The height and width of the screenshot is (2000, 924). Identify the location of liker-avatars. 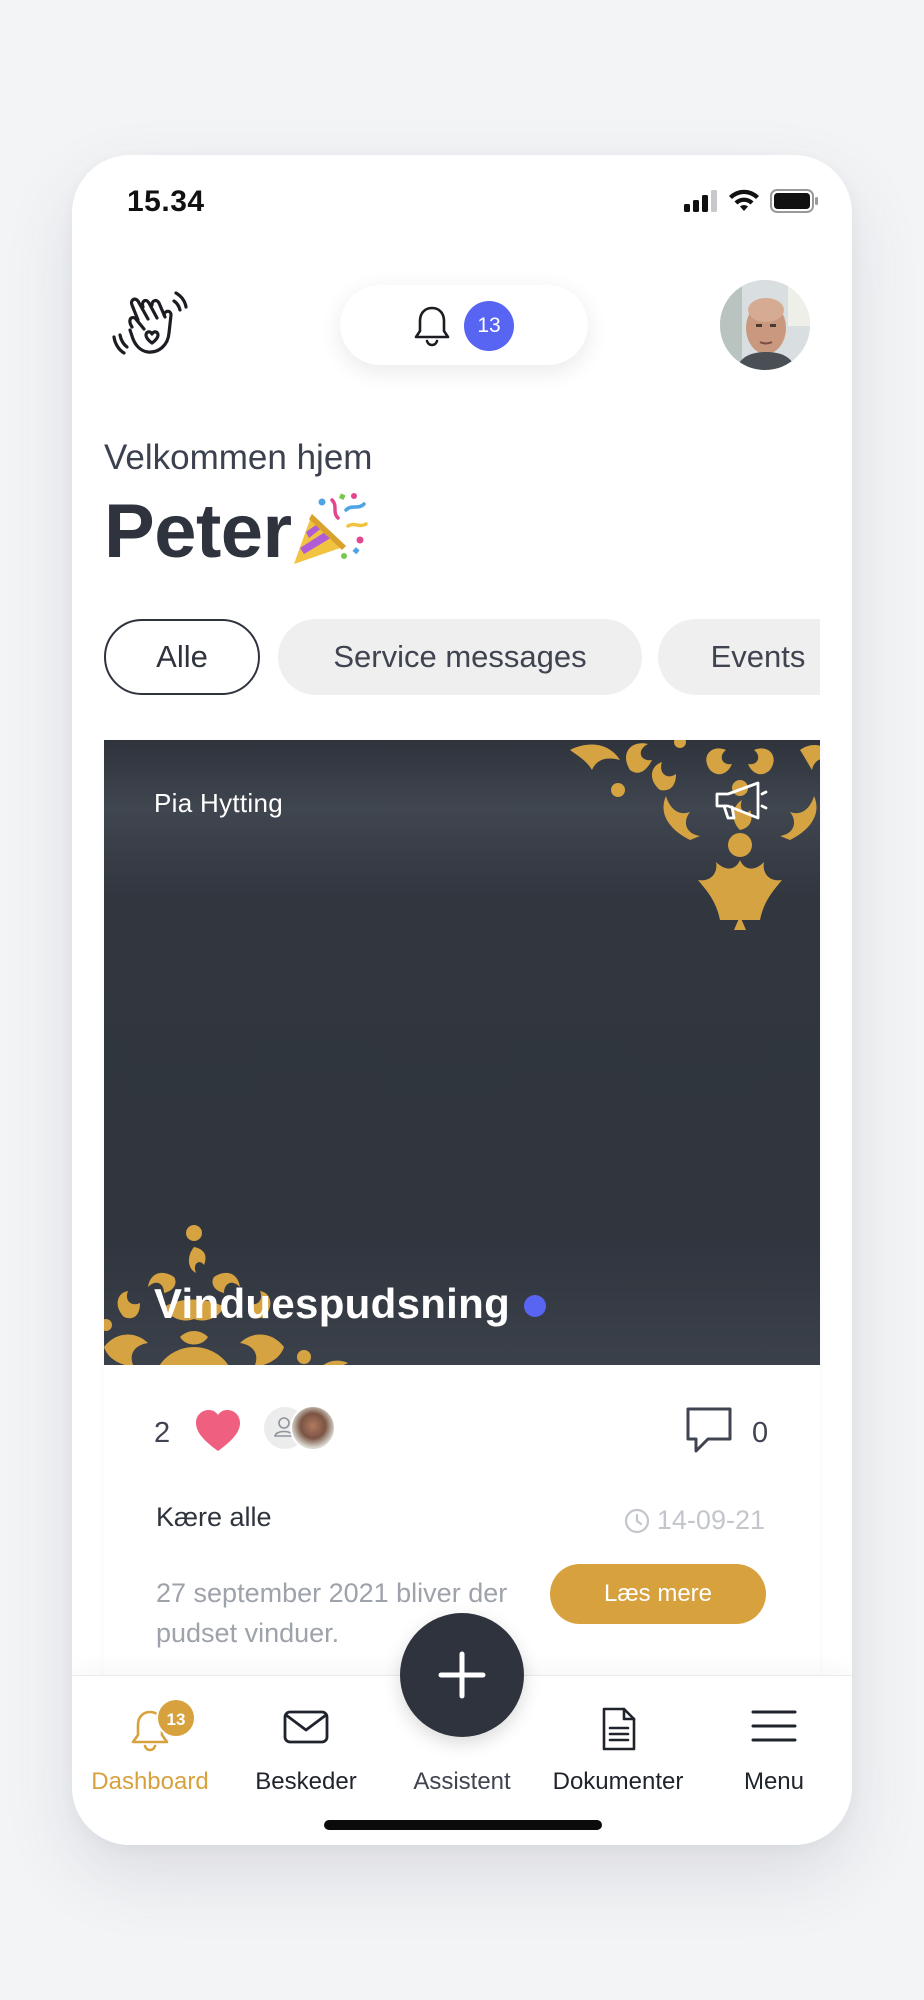
(302, 1430).